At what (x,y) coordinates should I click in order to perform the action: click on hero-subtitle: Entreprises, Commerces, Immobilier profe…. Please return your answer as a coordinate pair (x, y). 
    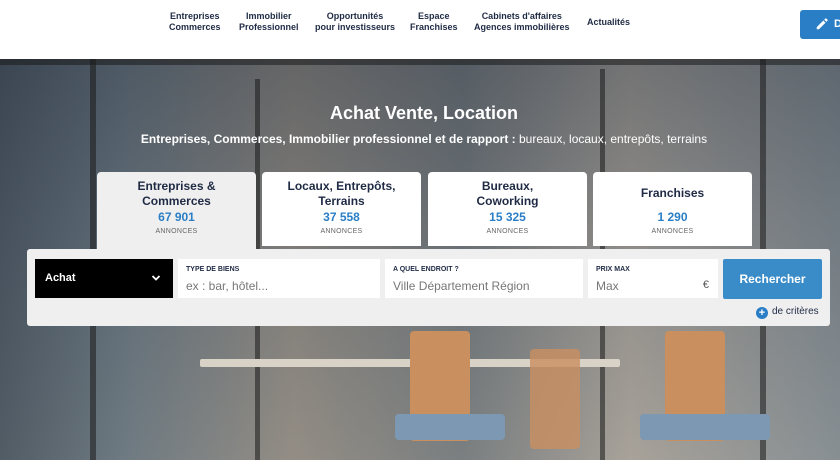
    Looking at the image, I should click on (424, 139).